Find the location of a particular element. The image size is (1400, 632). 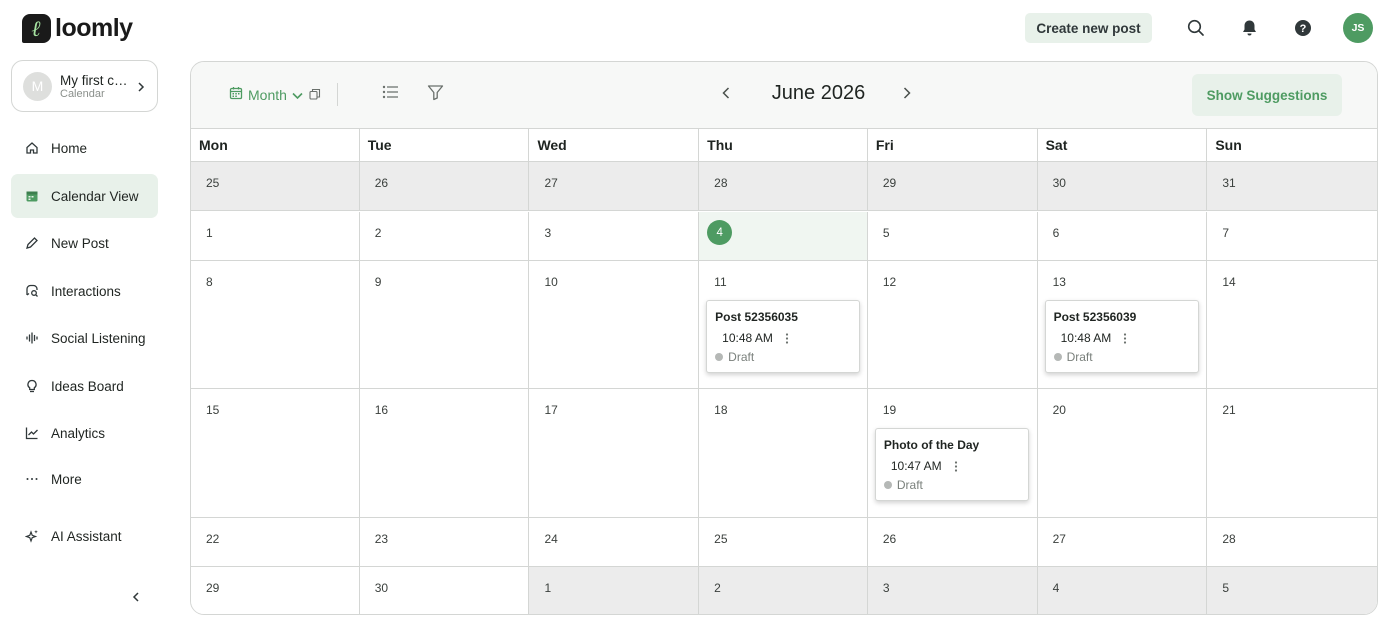

user-avatar: JS is located at coordinates (1358, 28).